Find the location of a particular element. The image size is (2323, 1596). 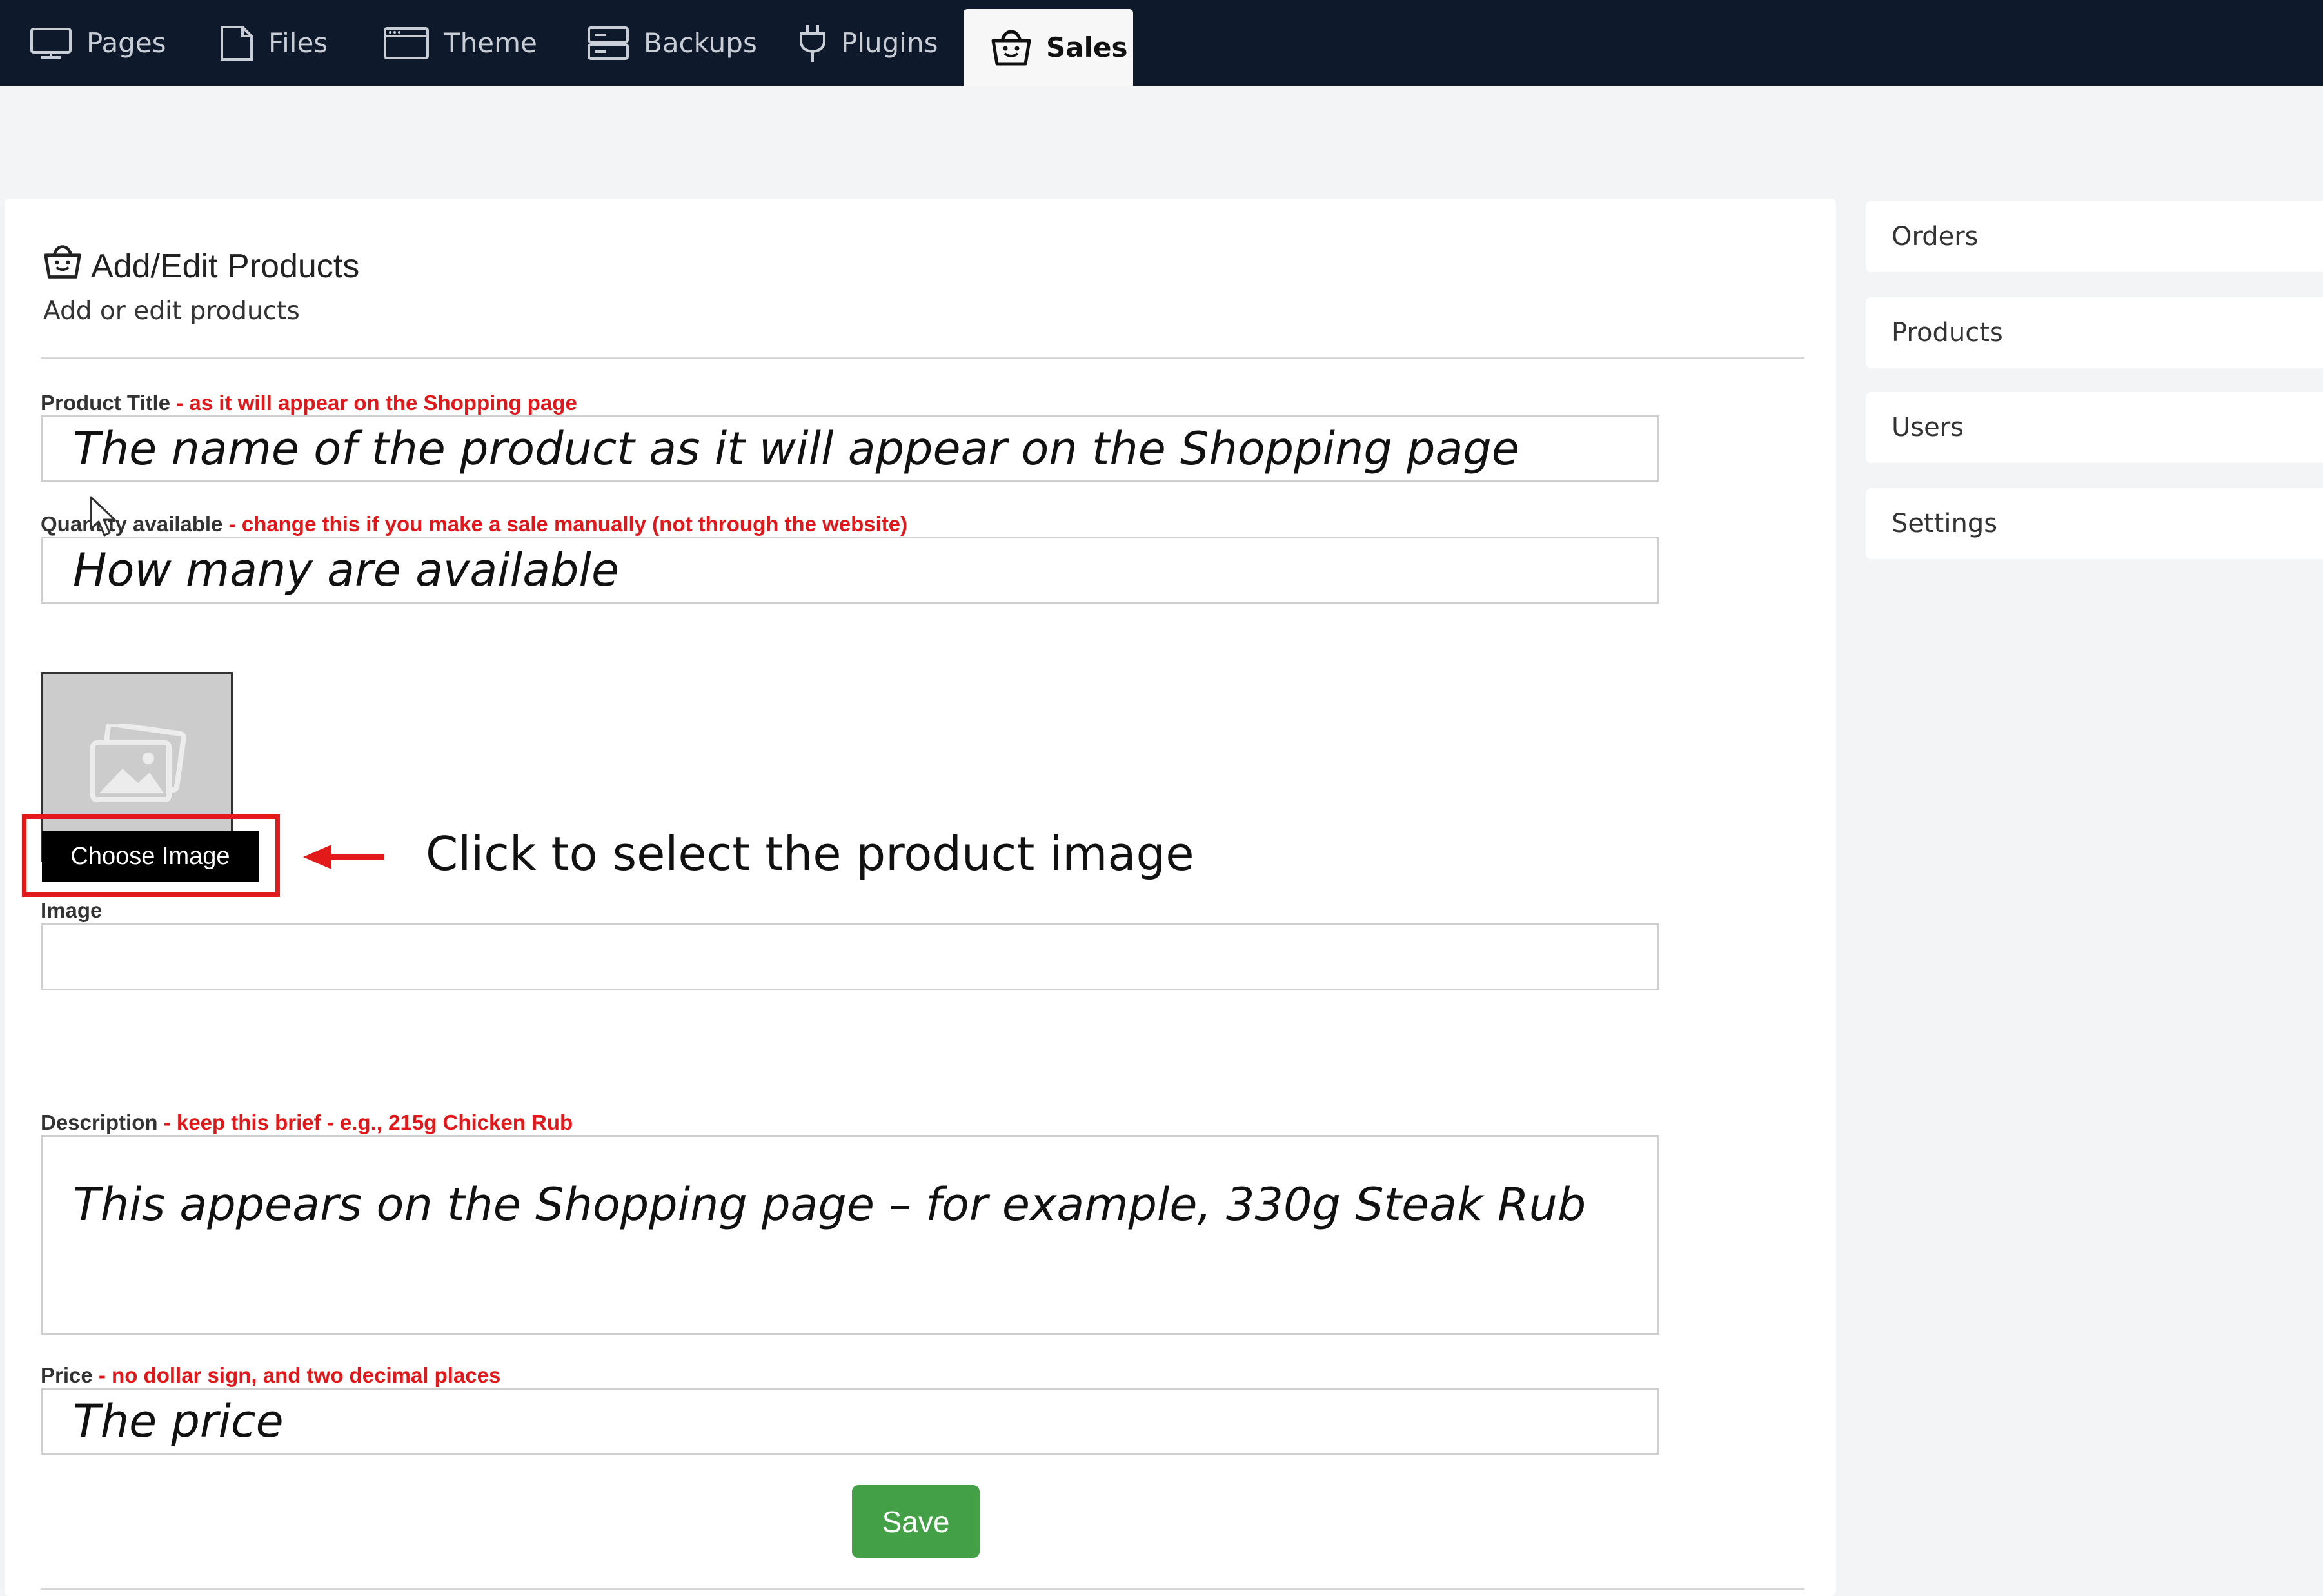

annotation-text: Click to select the product image is located at coordinates (810, 854).